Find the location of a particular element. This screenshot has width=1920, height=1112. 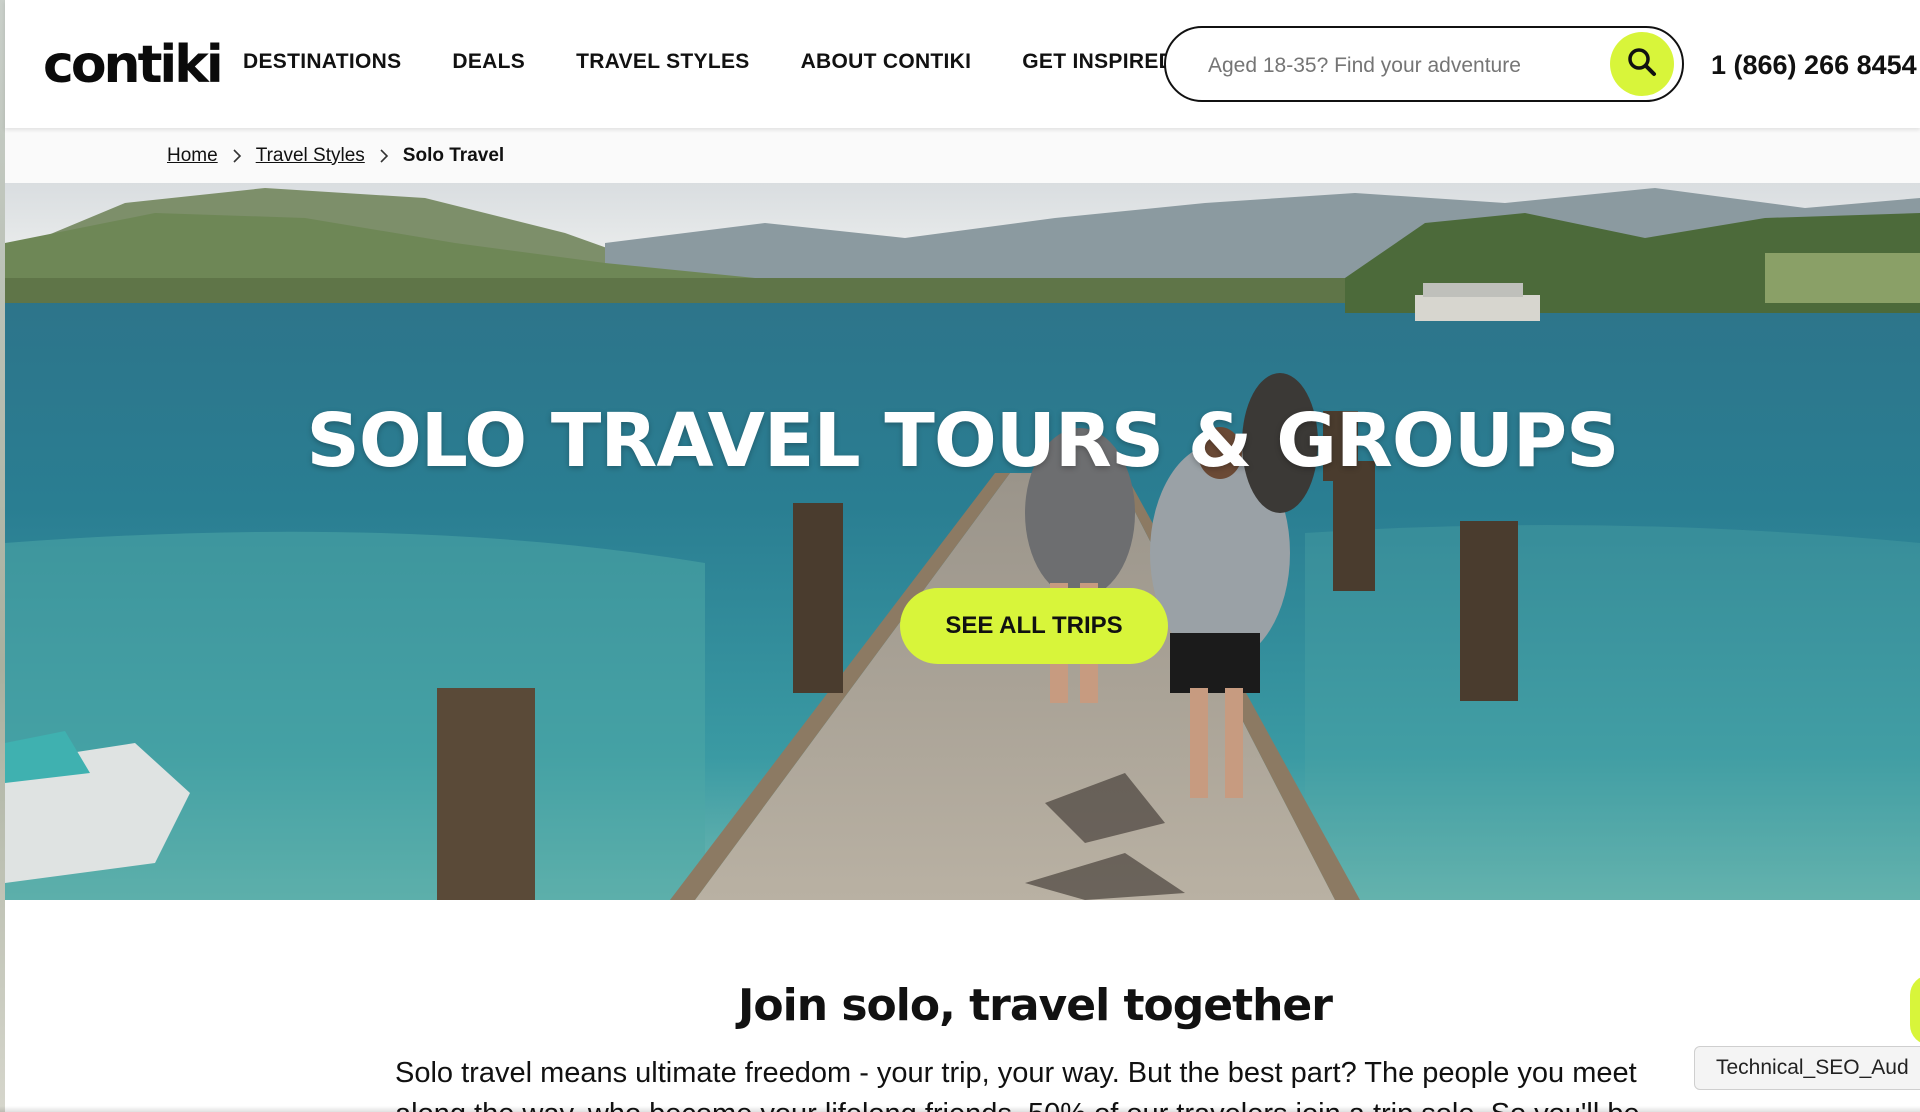

search-icon is located at coordinates (1642, 64).